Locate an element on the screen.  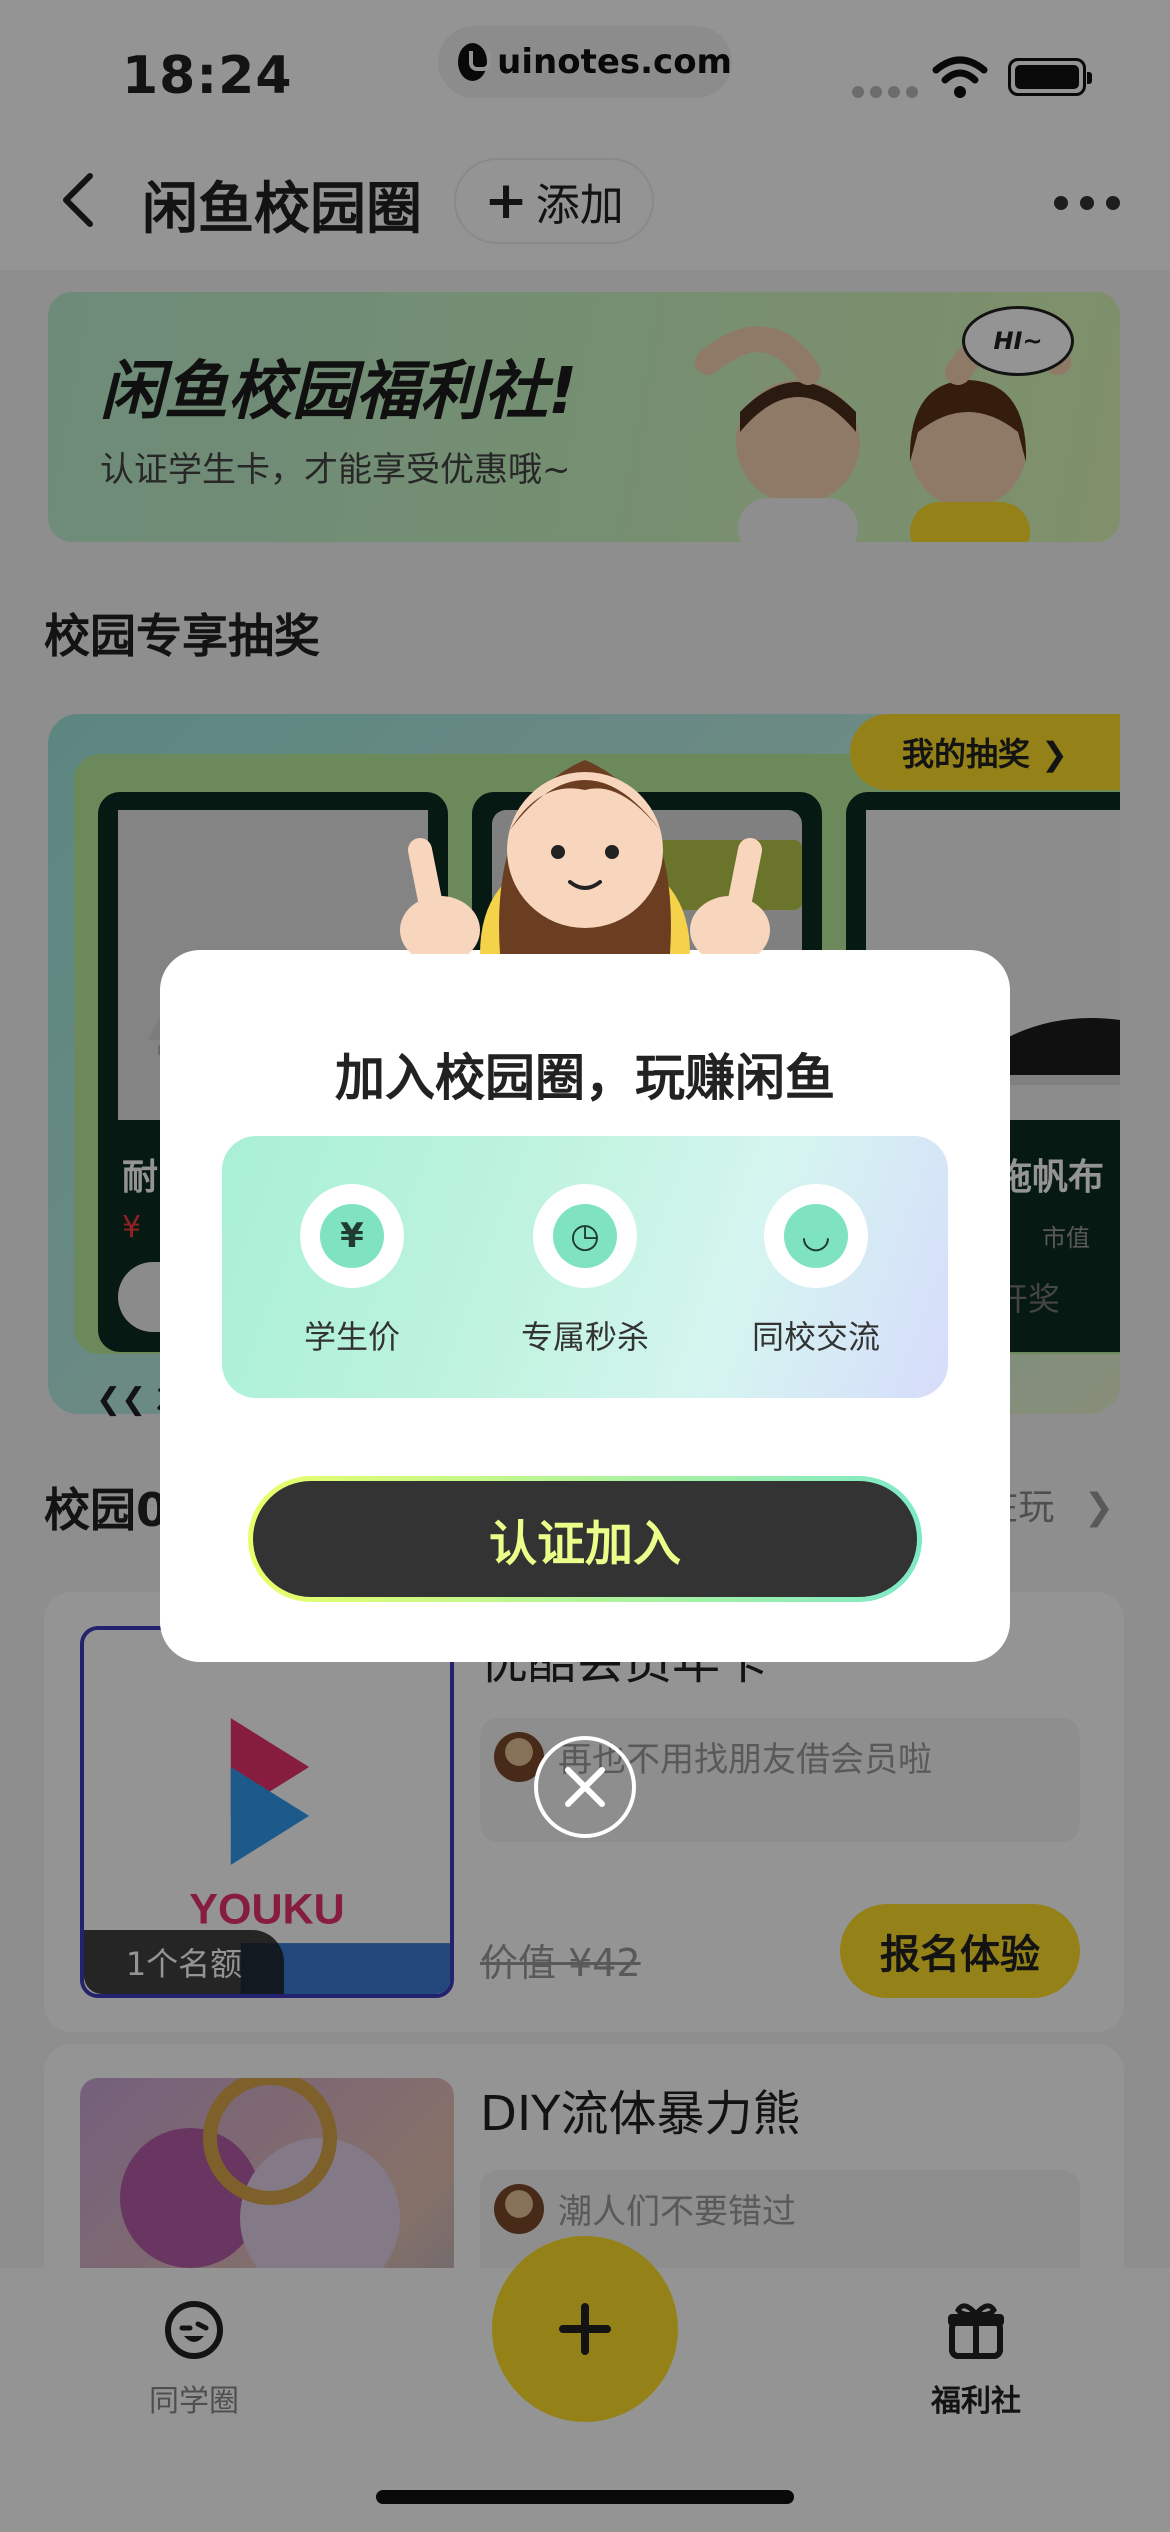
benefit-label: 同校交流 is located at coordinates (815, 1337).